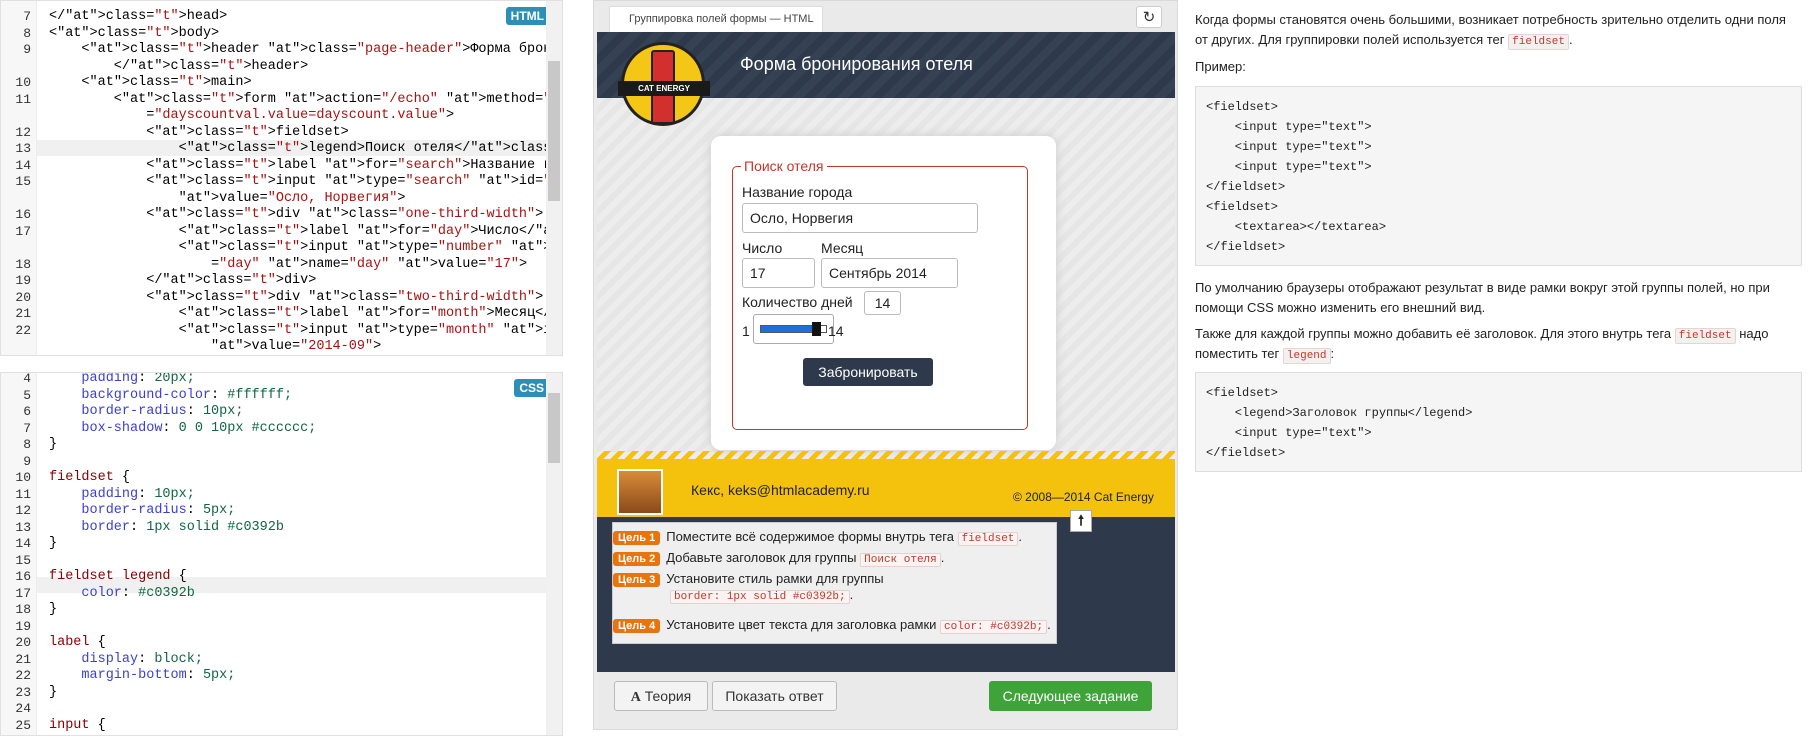 The image size is (1810, 736). Describe the element at coordinates (182, 412) in the screenshot. I see `code-line: border-radius: 10px;` at that location.